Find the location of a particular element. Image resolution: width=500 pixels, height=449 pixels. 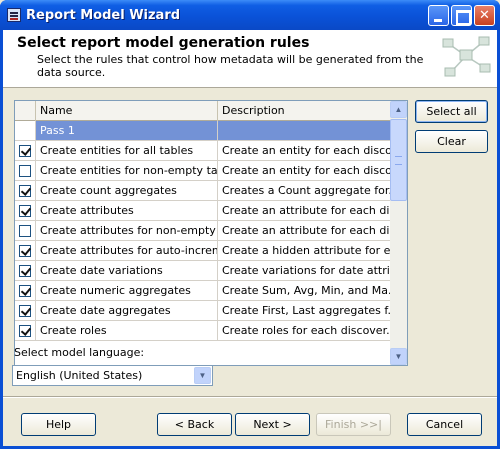

footer-divider is located at coordinates (250, 397).